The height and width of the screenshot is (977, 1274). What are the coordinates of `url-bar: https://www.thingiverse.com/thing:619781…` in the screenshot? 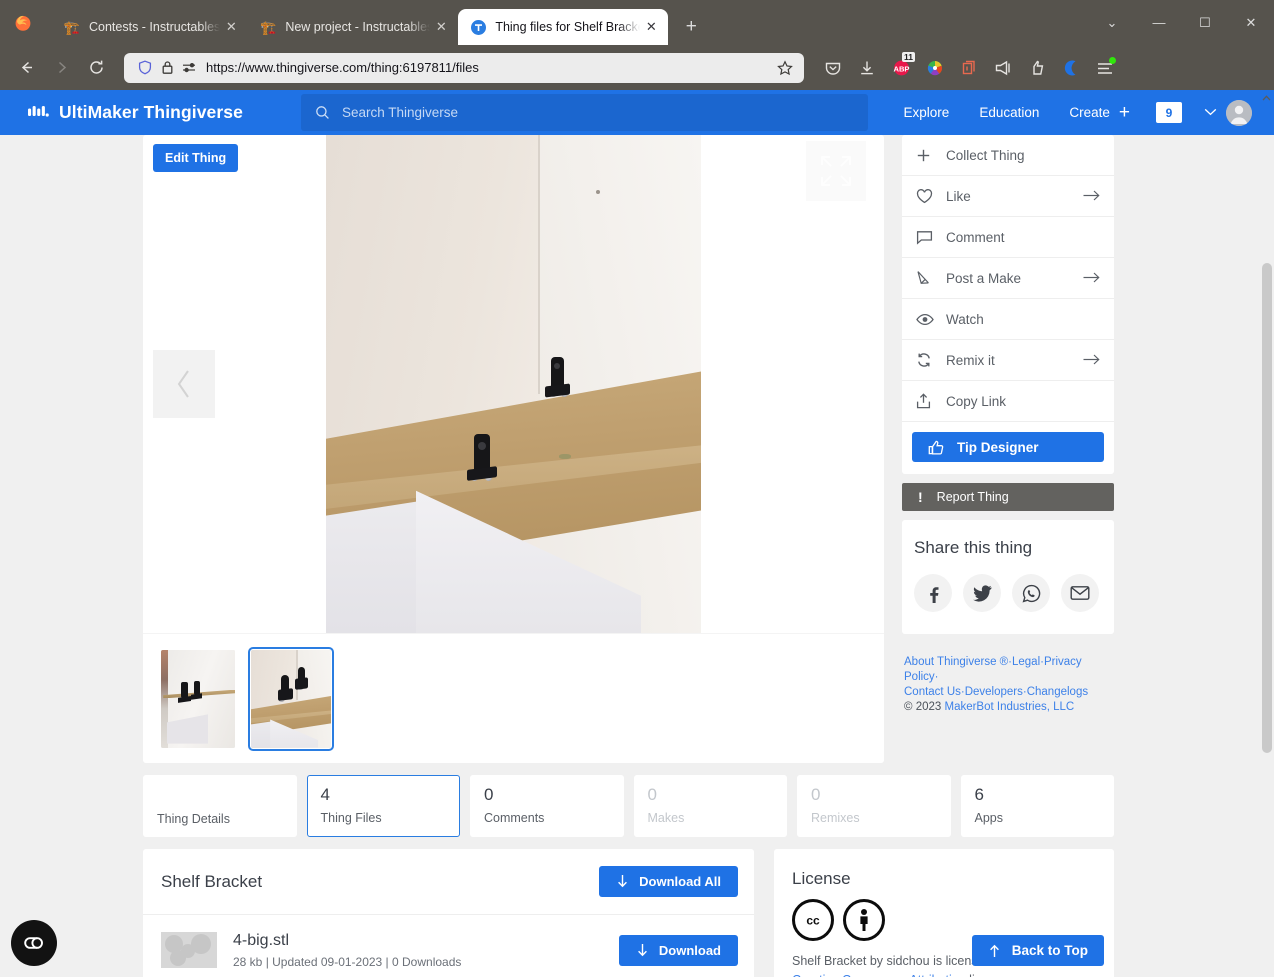 It's located at (464, 67).